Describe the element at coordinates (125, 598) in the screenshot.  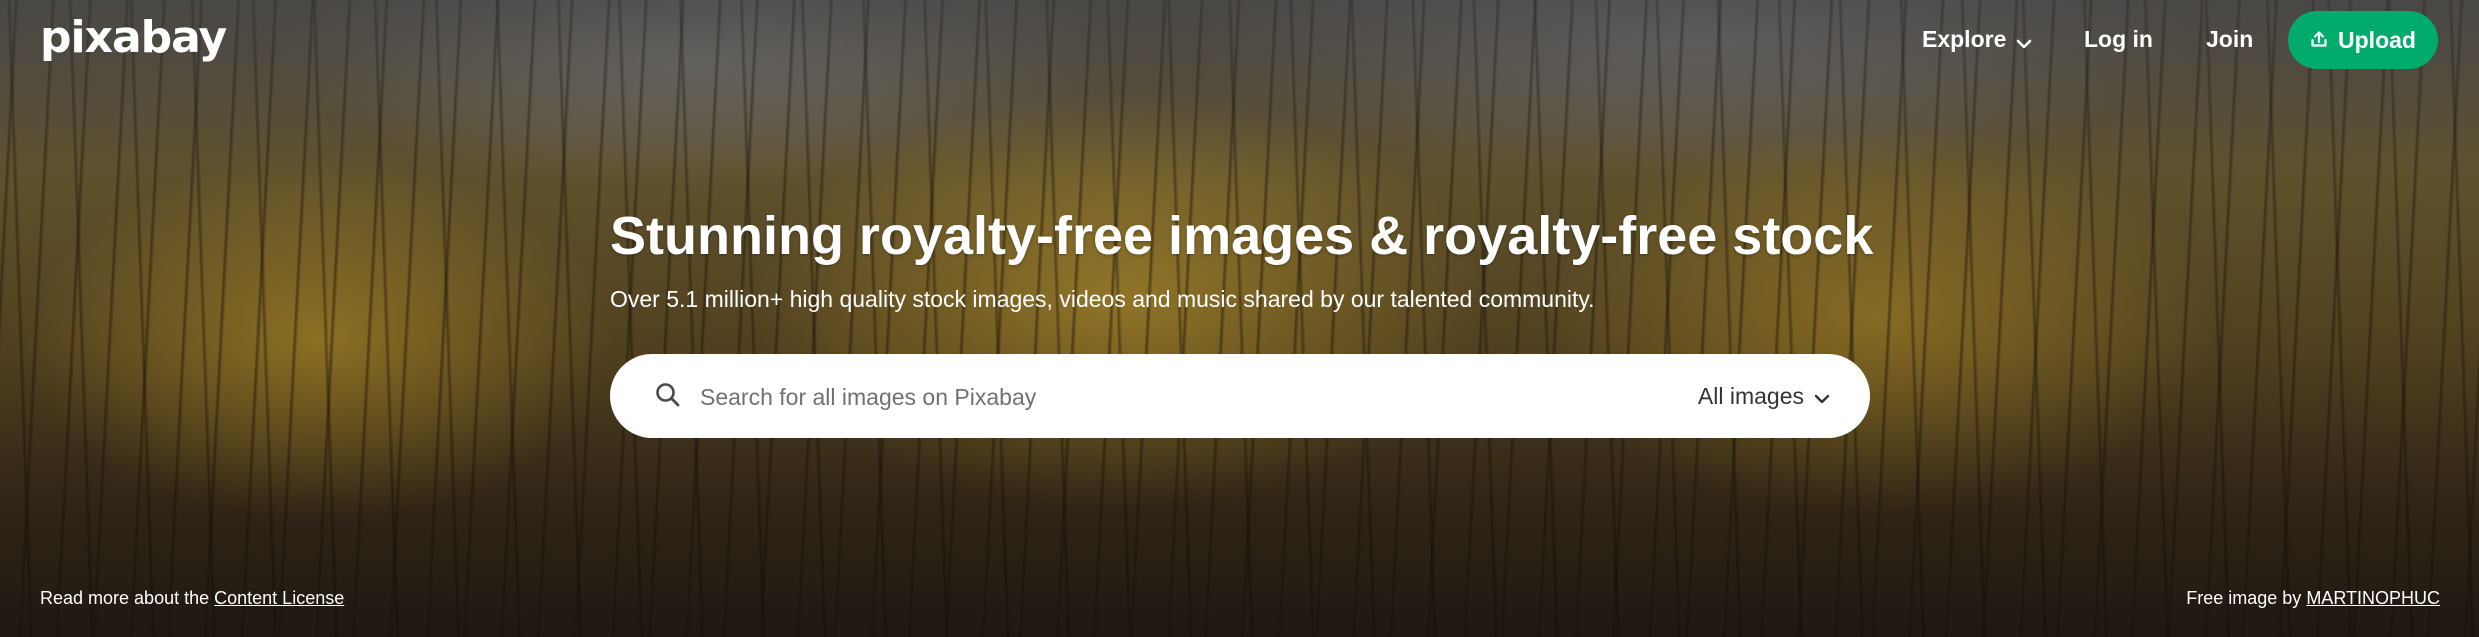
I see `license-prefix: Read more about the` at that location.